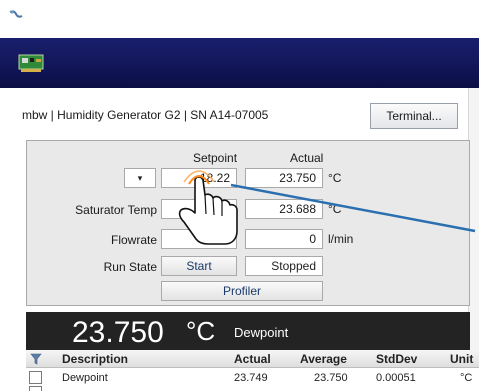  I want to click on readout-value: 23.750, so click(118, 332).